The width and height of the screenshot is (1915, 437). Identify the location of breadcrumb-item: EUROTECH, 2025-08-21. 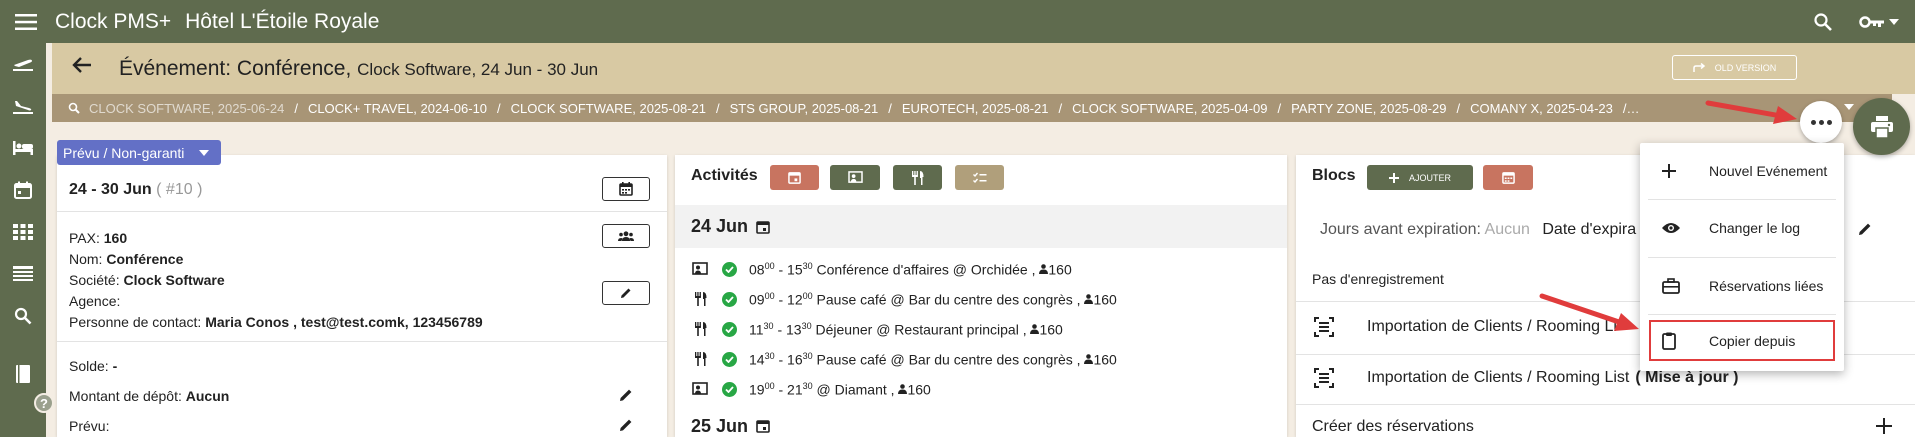
(975, 108).